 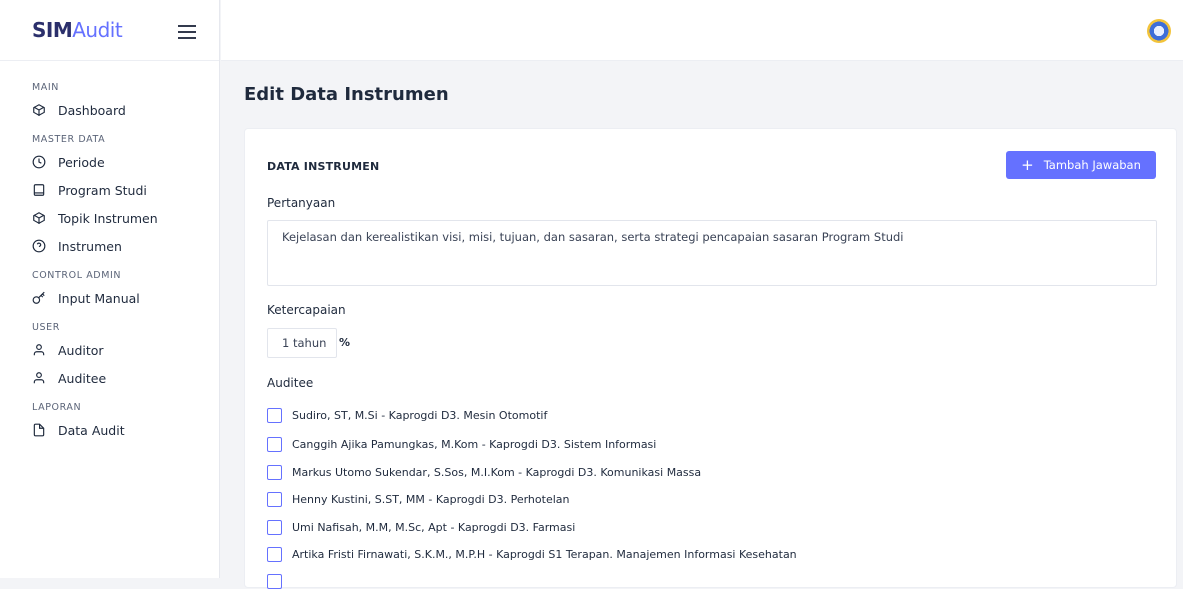 I want to click on ketercapaian-value: 1 tahun, so click(x=304, y=343).